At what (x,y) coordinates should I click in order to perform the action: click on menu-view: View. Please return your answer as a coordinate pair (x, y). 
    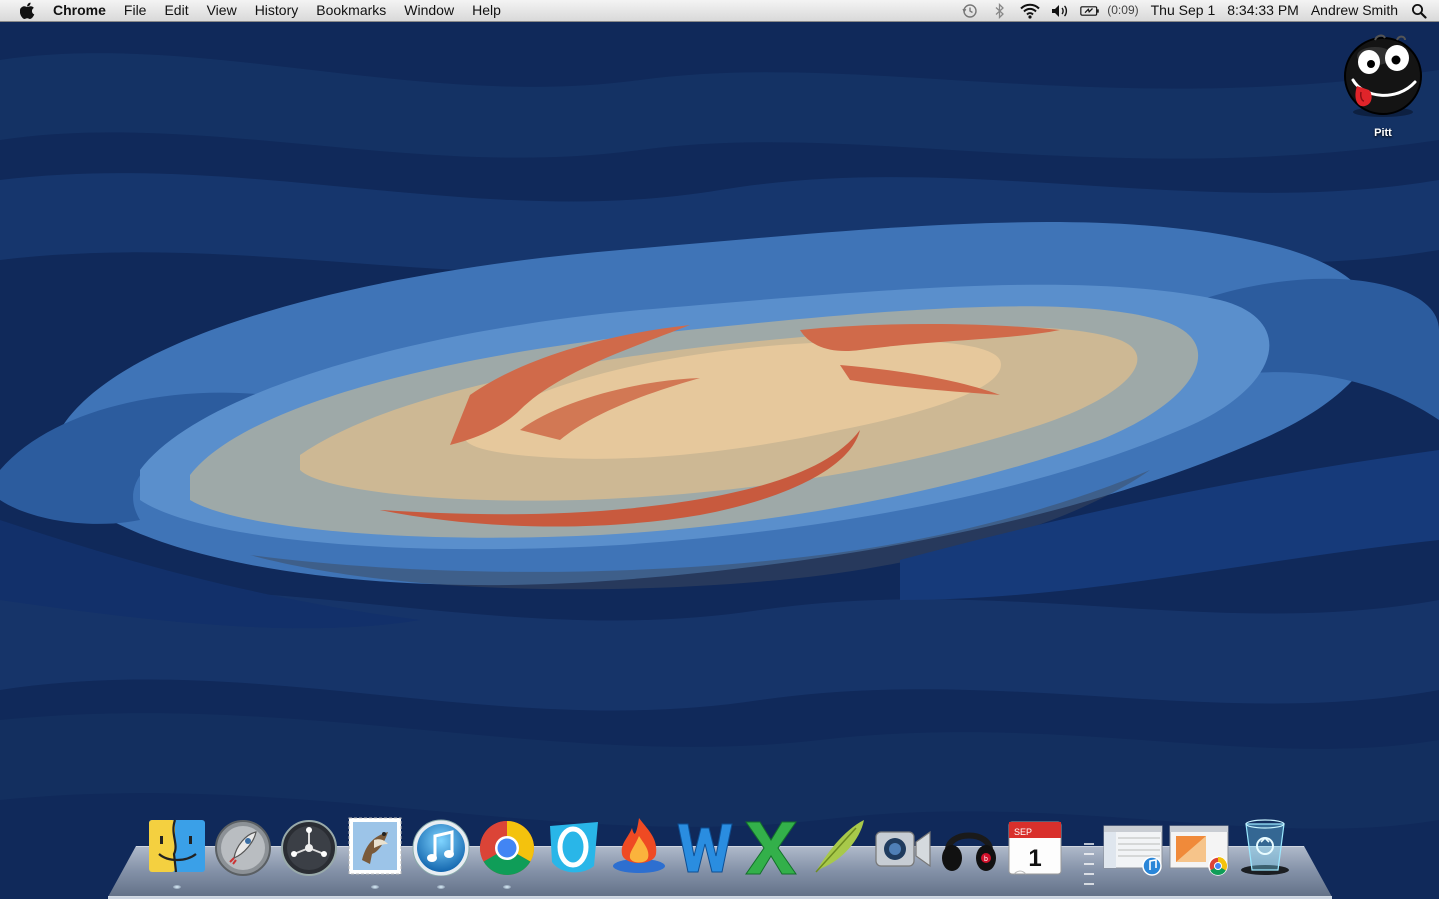
    Looking at the image, I should click on (222, 10).